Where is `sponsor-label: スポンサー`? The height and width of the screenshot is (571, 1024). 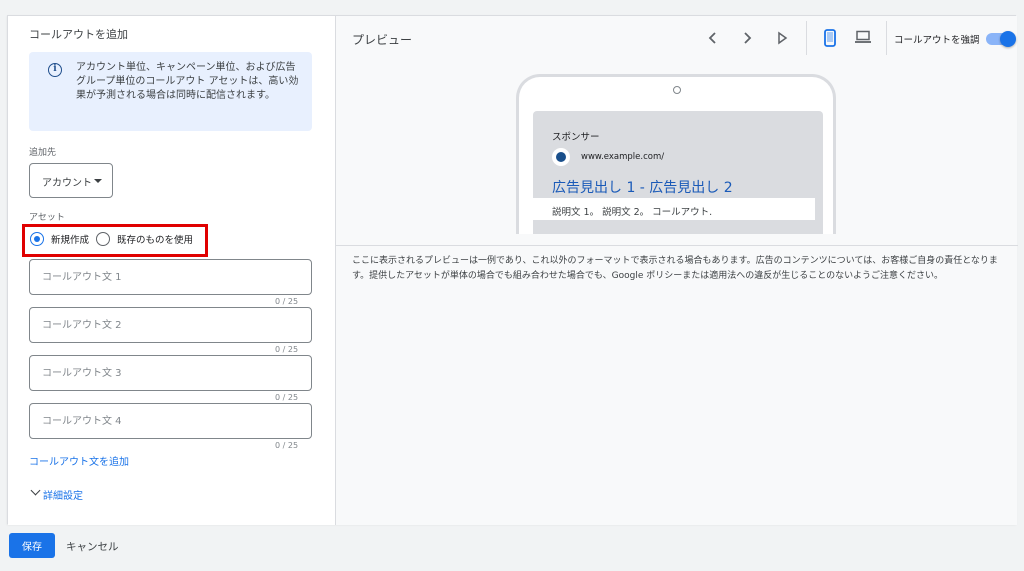 sponsor-label: スポンサー is located at coordinates (576, 137).